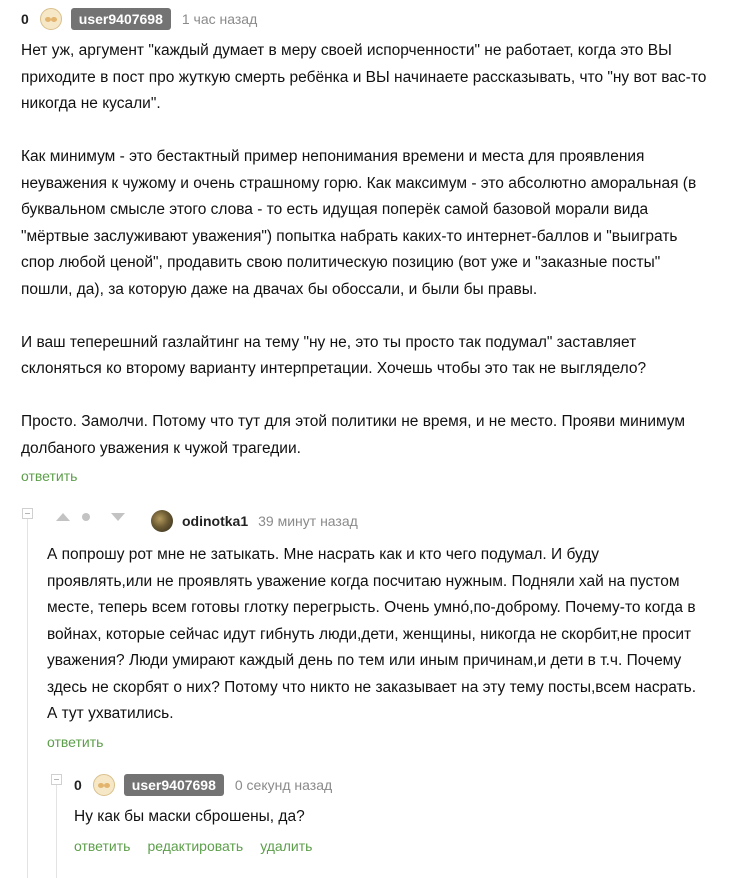 The image size is (755, 878). Describe the element at coordinates (308, 521) in the screenshot. I see `comment-time: 39 минут назад` at that location.